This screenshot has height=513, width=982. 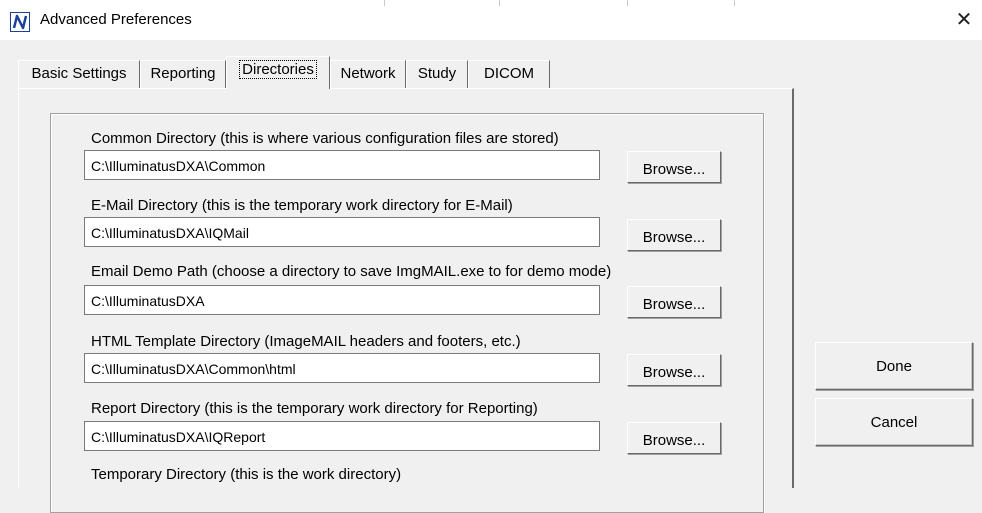 I want to click on tab-label: Study, so click(x=437, y=73).